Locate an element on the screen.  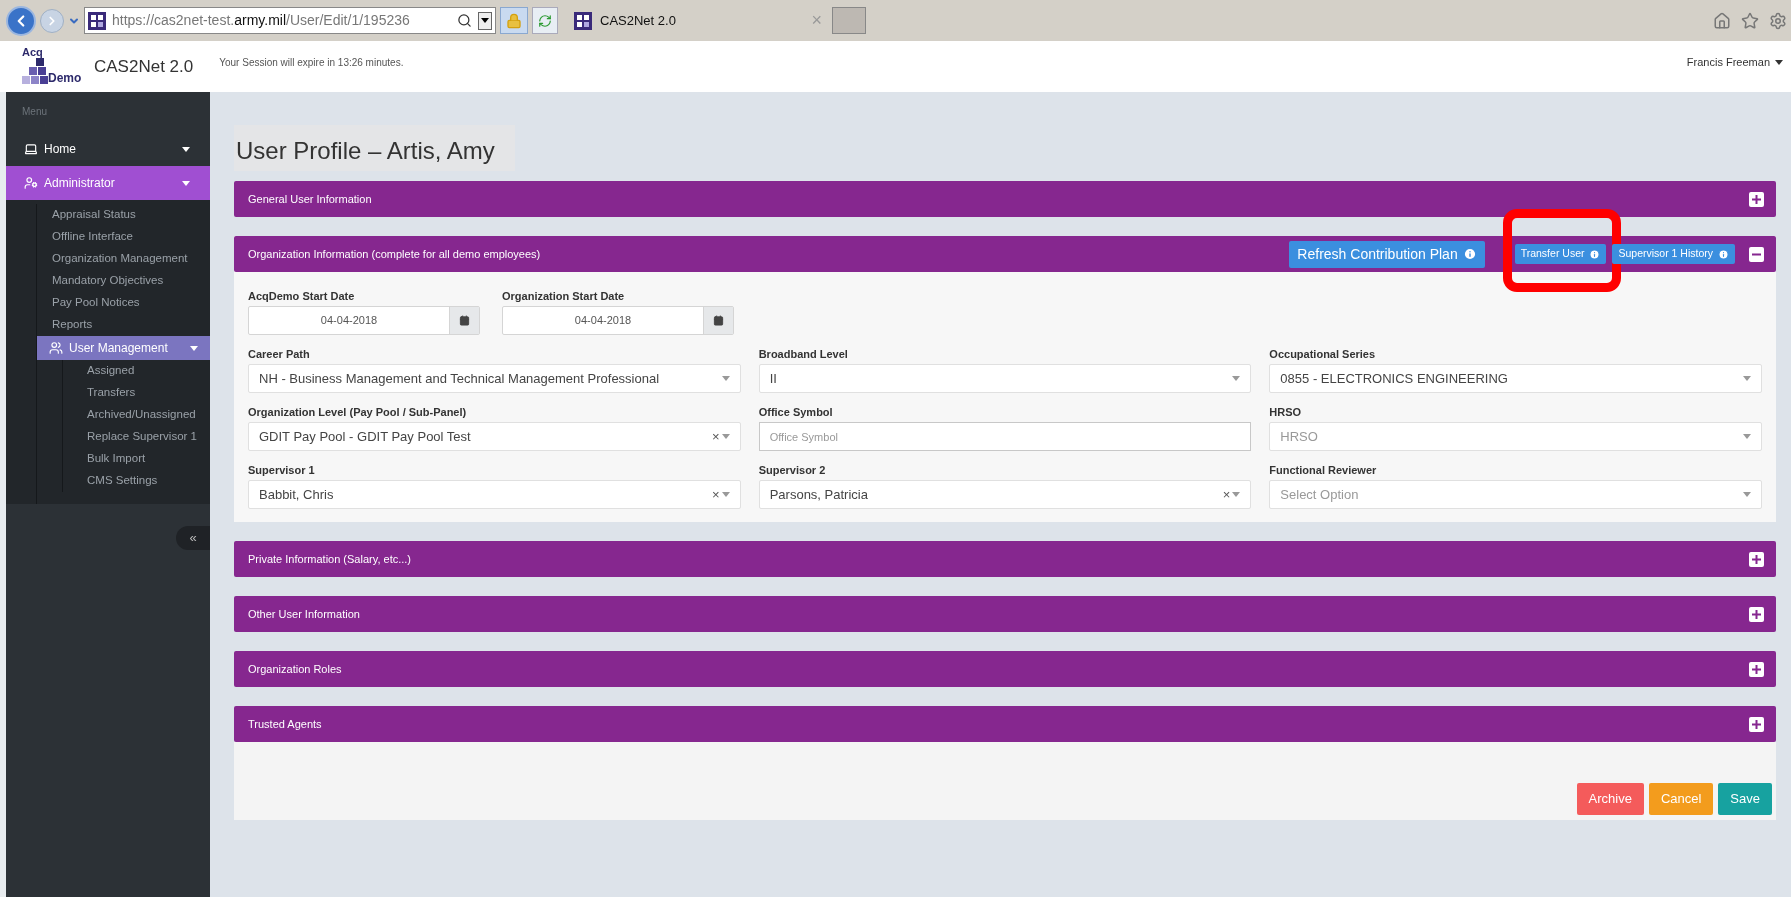
sidebar-item: Replace Supervisor 1 is located at coordinates (136, 437).